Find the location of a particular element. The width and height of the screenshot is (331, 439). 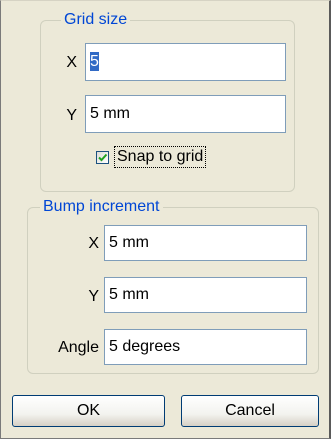

bump-x-label: X is located at coordinates (93, 243).